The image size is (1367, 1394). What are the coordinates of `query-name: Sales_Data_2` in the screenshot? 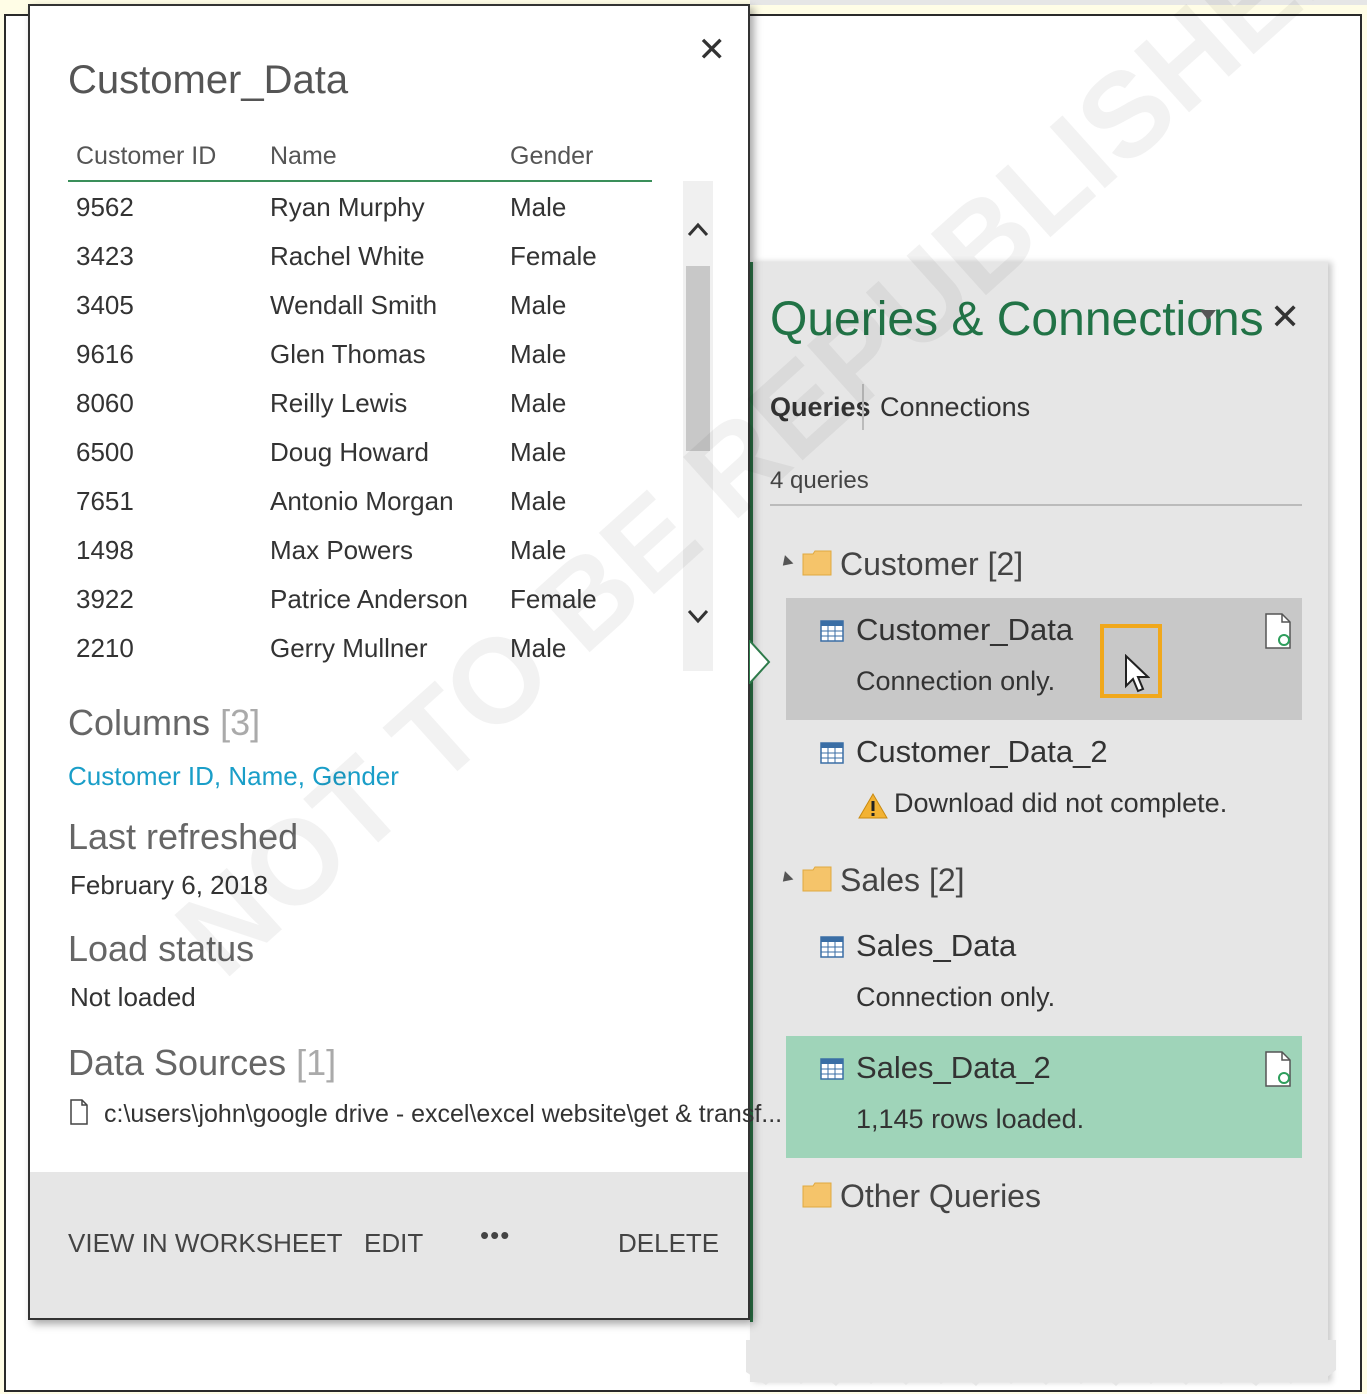 It's located at (953, 1067).